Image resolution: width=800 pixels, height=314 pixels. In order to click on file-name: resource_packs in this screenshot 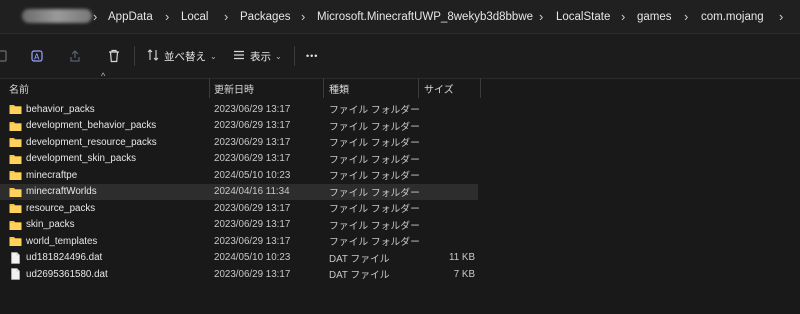, I will do `click(61, 208)`.